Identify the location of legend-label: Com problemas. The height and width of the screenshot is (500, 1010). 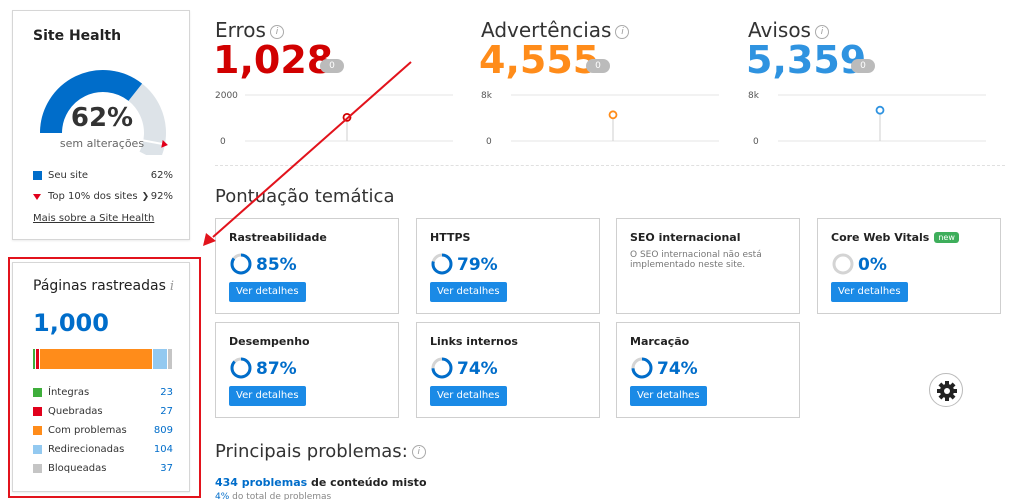
(87, 430).